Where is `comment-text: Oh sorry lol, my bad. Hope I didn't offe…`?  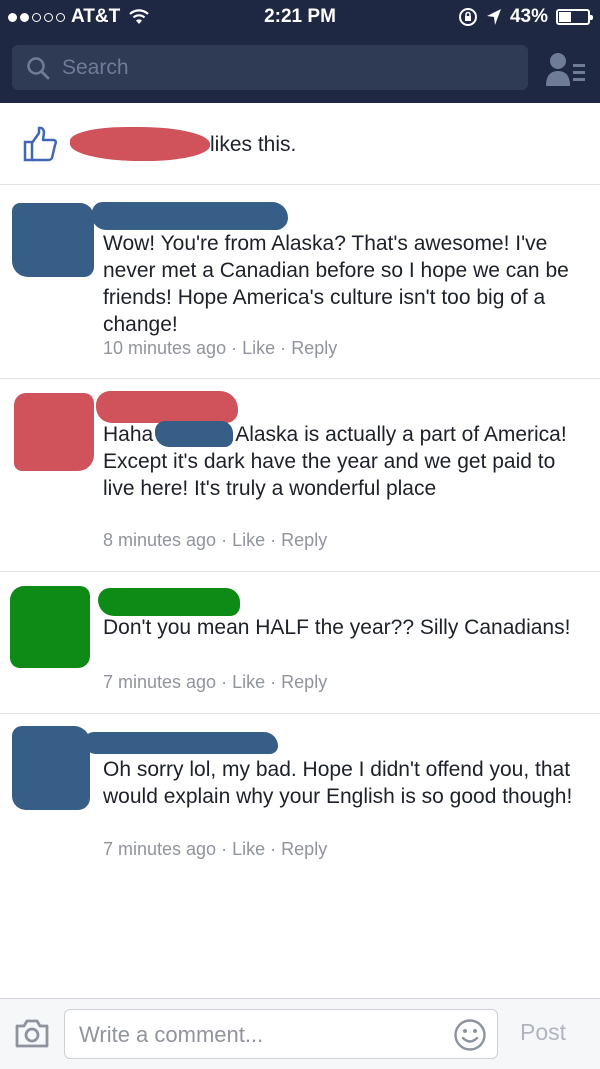 comment-text: Oh sorry lol, my bad. Hope I didn't offe… is located at coordinates (338, 783).